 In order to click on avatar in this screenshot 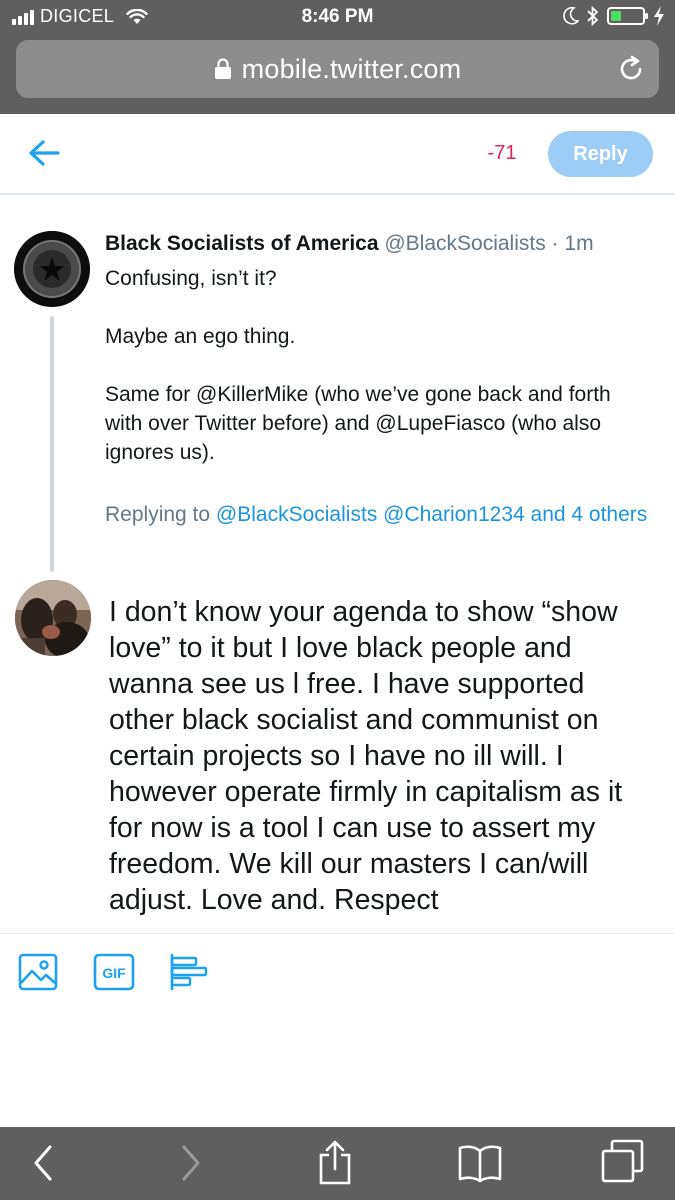, I will do `click(52, 269)`.